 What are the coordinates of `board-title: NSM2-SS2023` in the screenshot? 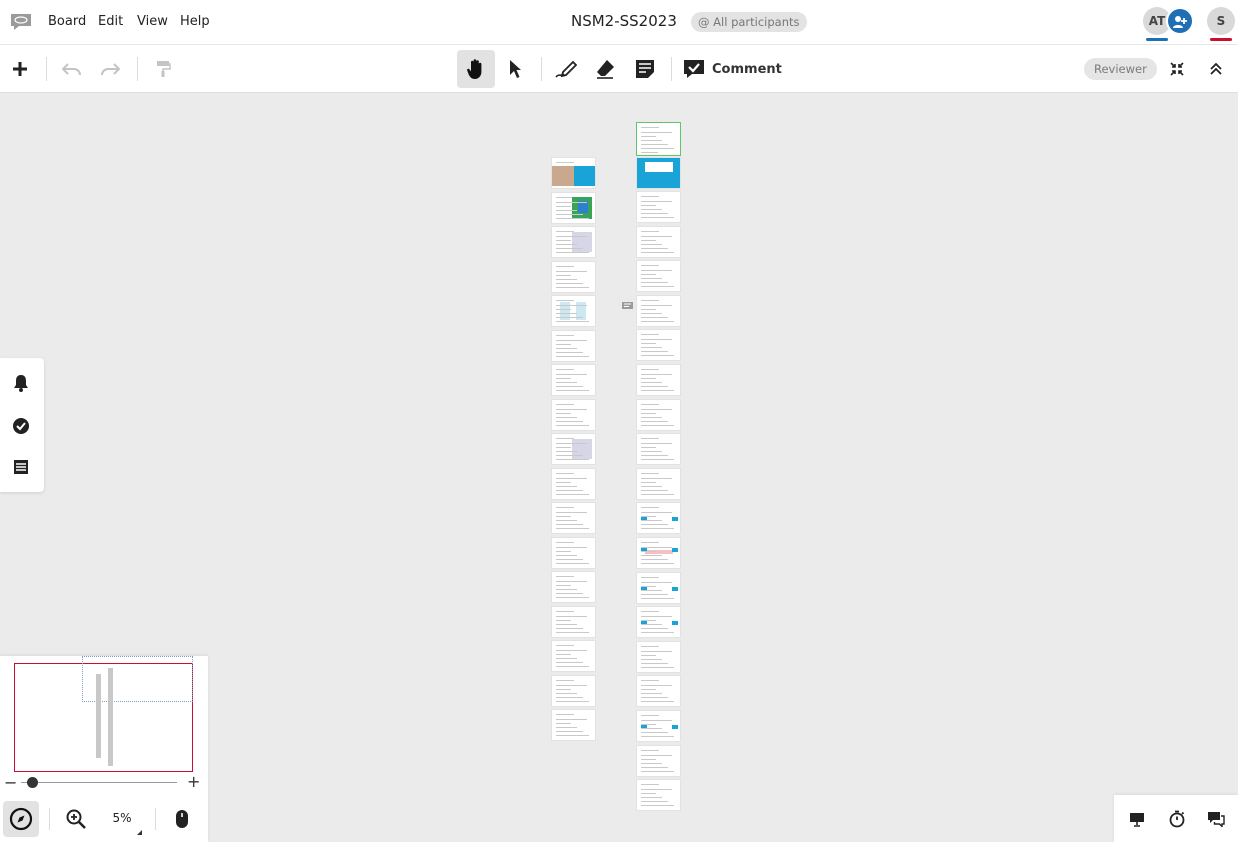 It's located at (624, 21).